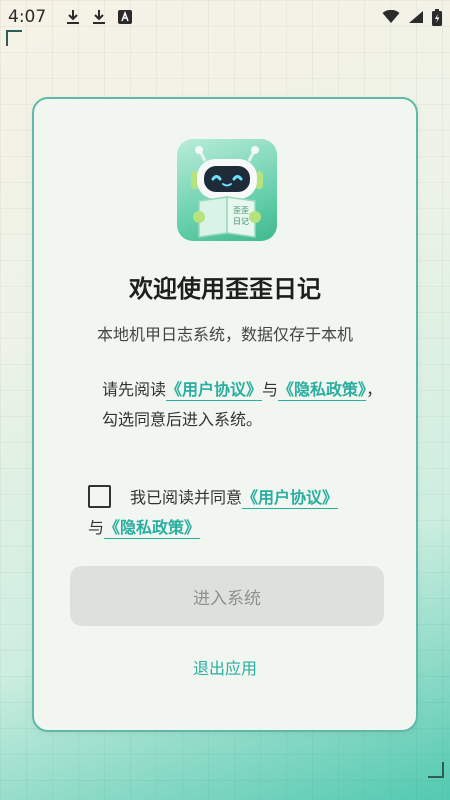  I want to click on corner-mark-top-left, so click(14, 38).